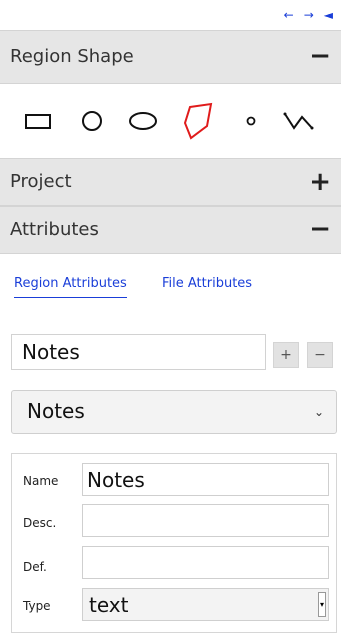 The width and height of the screenshot is (341, 635). I want to click on name-field: Notes, so click(205, 479).